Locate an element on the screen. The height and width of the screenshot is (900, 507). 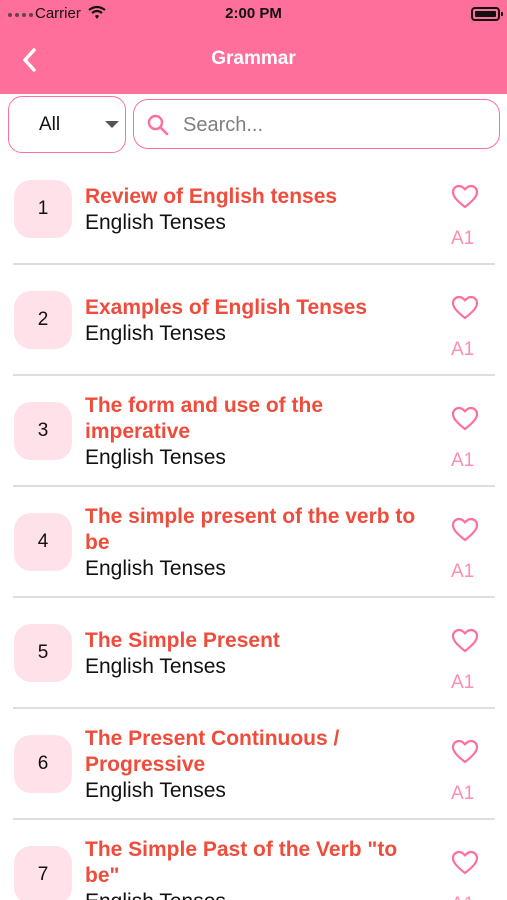
search-box is located at coordinates (316, 124).